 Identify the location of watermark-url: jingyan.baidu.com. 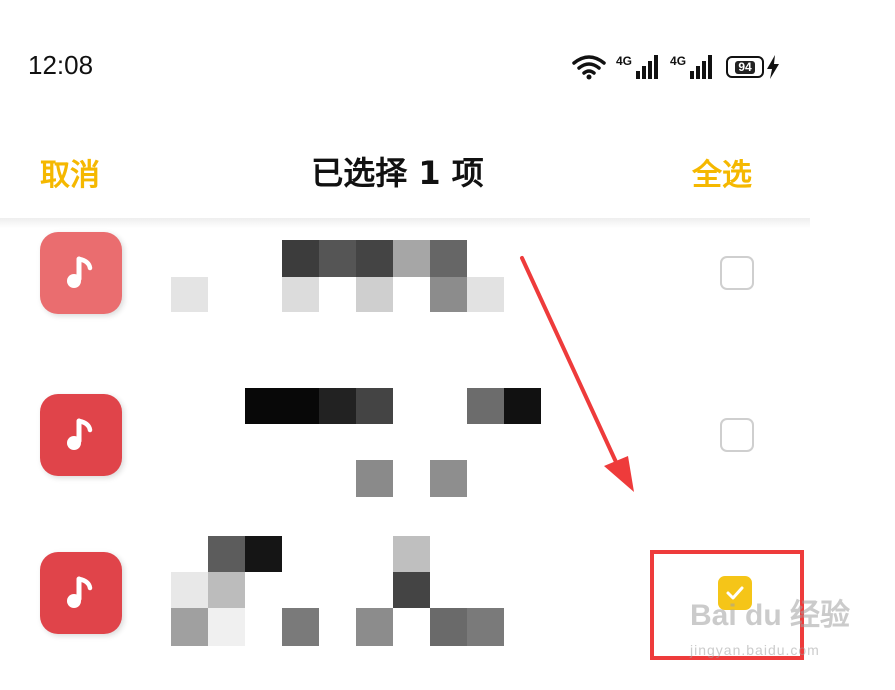
(755, 650).